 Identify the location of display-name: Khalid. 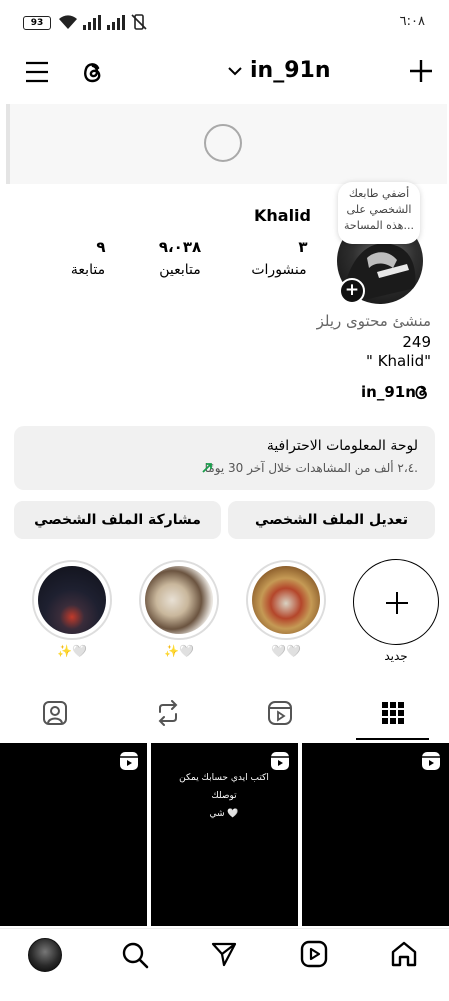
(282, 215).